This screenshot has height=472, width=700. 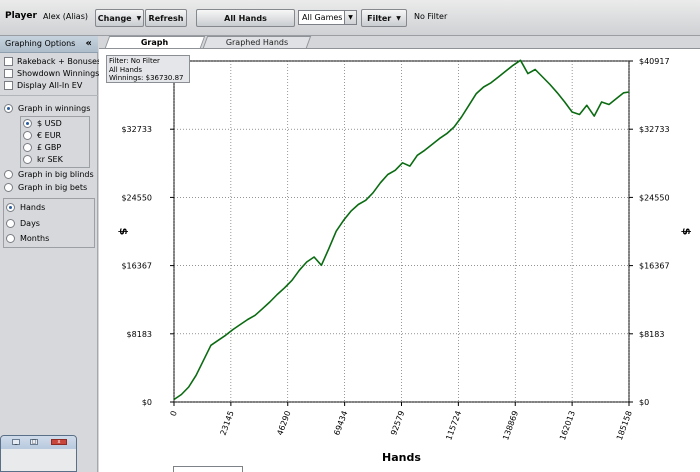 I want to click on rakeback-checkbox: Rakeback + Bonuses, so click(x=52, y=61).